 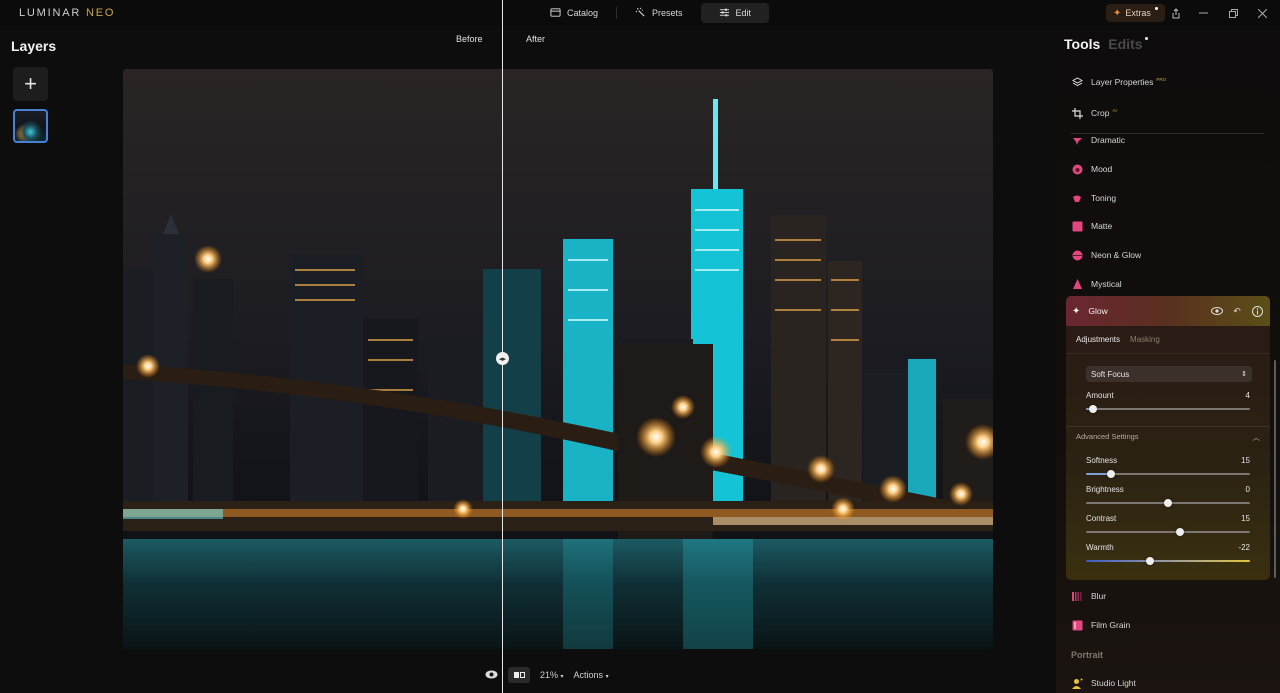 I want to click on restore-icon, so click(x=1233, y=13).